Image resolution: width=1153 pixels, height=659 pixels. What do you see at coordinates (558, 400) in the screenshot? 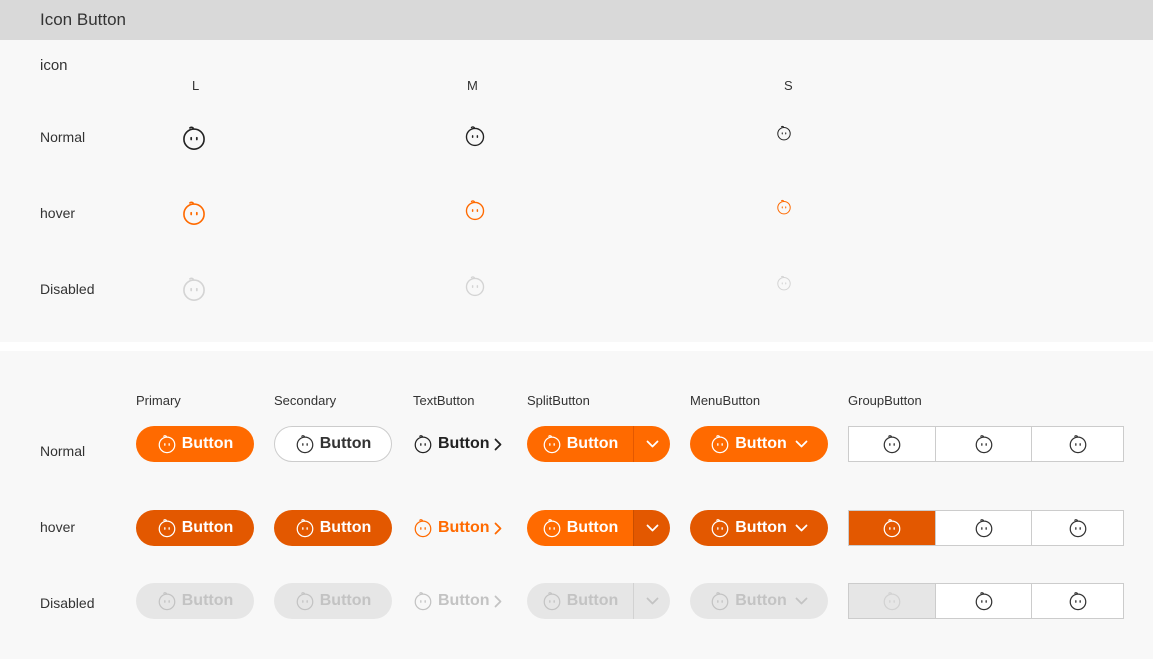
I see `col-label-splitbutton: SplitButton` at bounding box center [558, 400].